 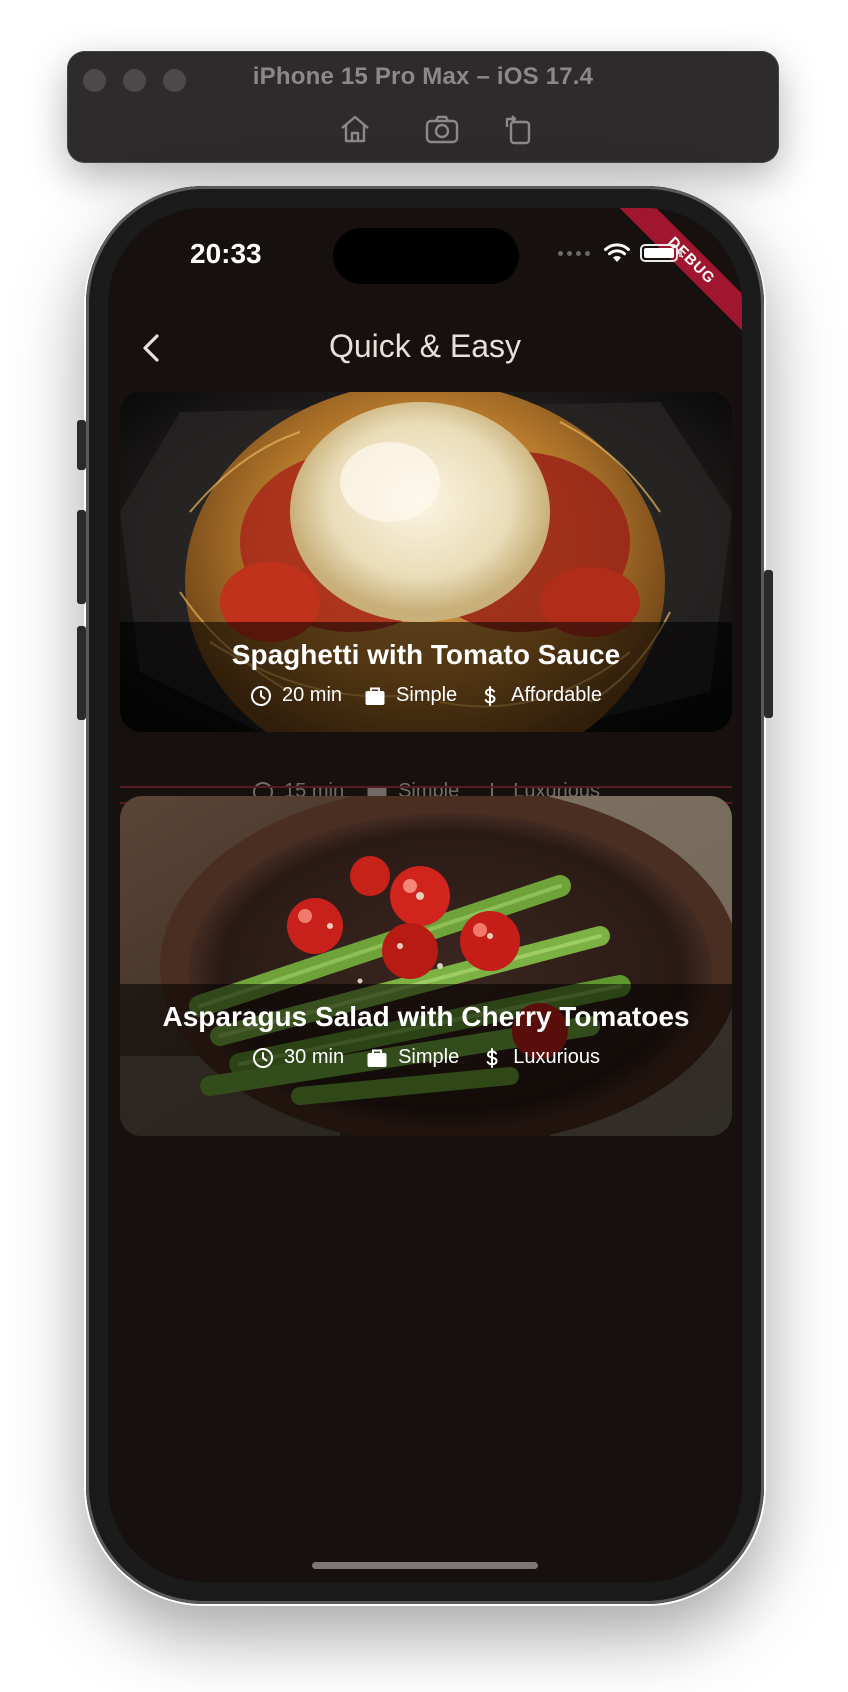 I want to click on page-title: Quick & Easy, so click(x=425, y=346).